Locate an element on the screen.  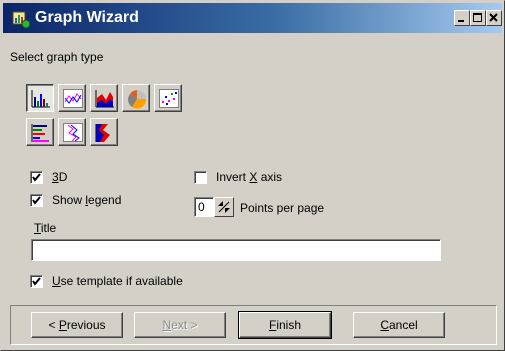
window-title: Graph Wizard is located at coordinates (87, 17).